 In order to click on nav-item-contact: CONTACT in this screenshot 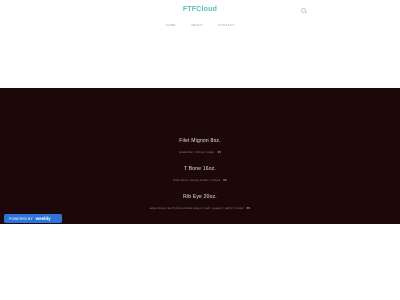, I will do `click(226, 25)`.